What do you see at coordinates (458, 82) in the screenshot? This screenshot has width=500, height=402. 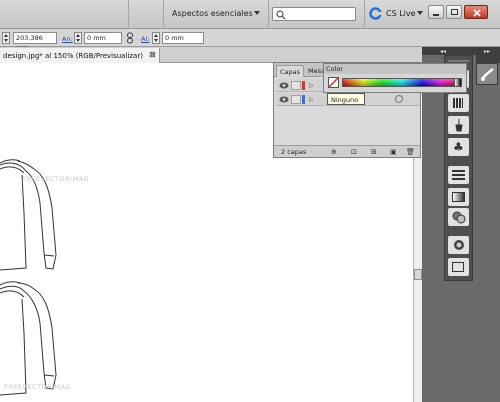 I see `black-white-swatch` at bounding box center [458, 82].